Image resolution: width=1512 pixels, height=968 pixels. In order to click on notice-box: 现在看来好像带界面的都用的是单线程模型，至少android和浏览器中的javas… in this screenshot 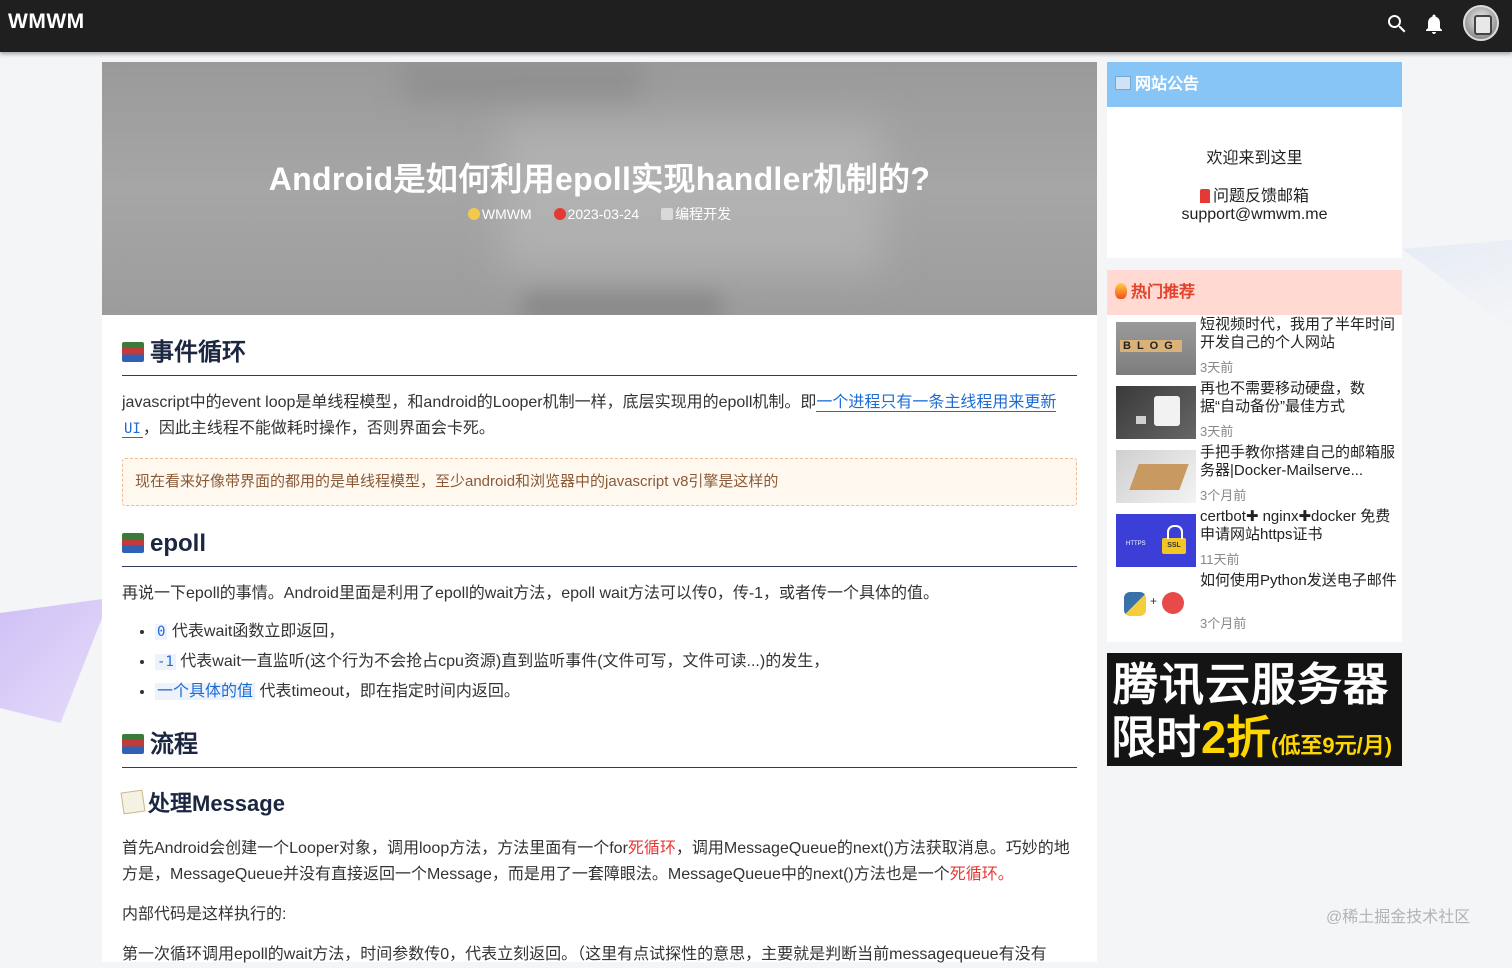, I will do `click(599, 482)`.